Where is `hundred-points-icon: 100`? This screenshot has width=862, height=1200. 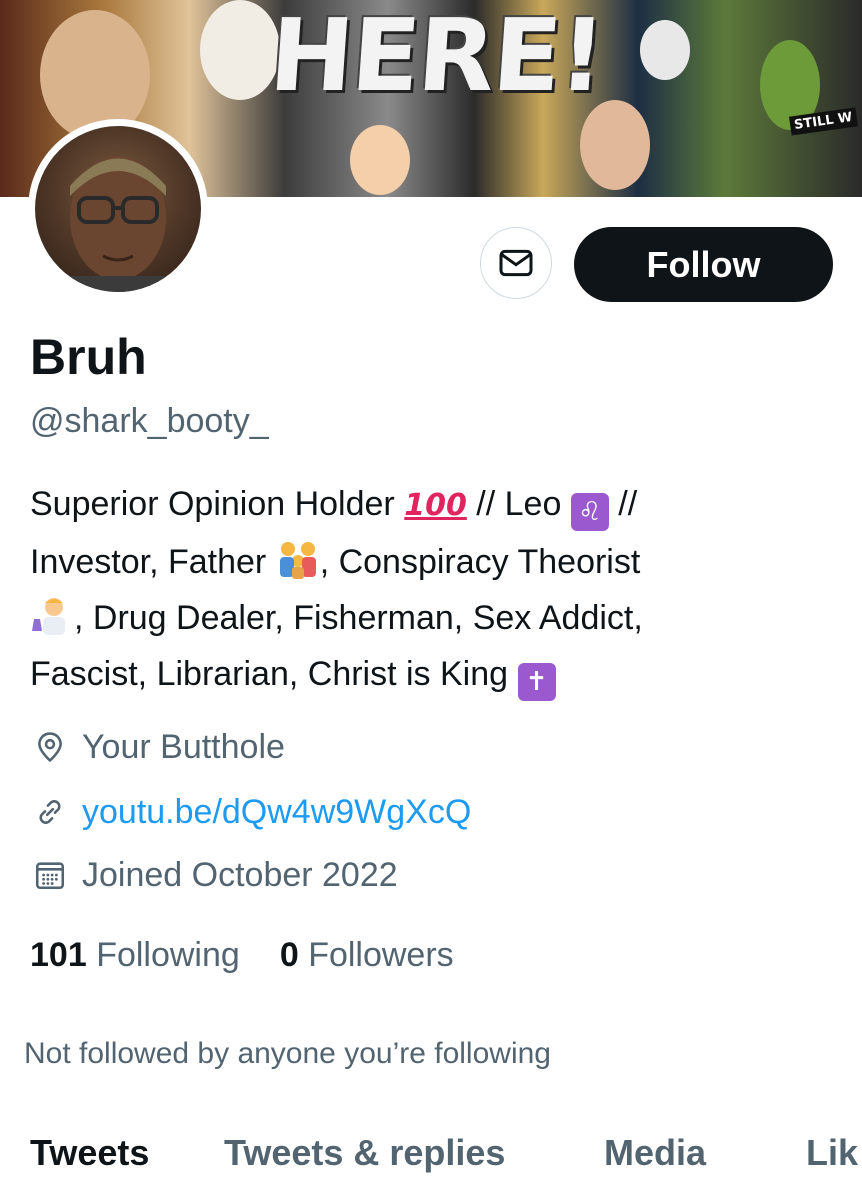 hundred-points-icon: 100 is located at coordinates (435, 505).